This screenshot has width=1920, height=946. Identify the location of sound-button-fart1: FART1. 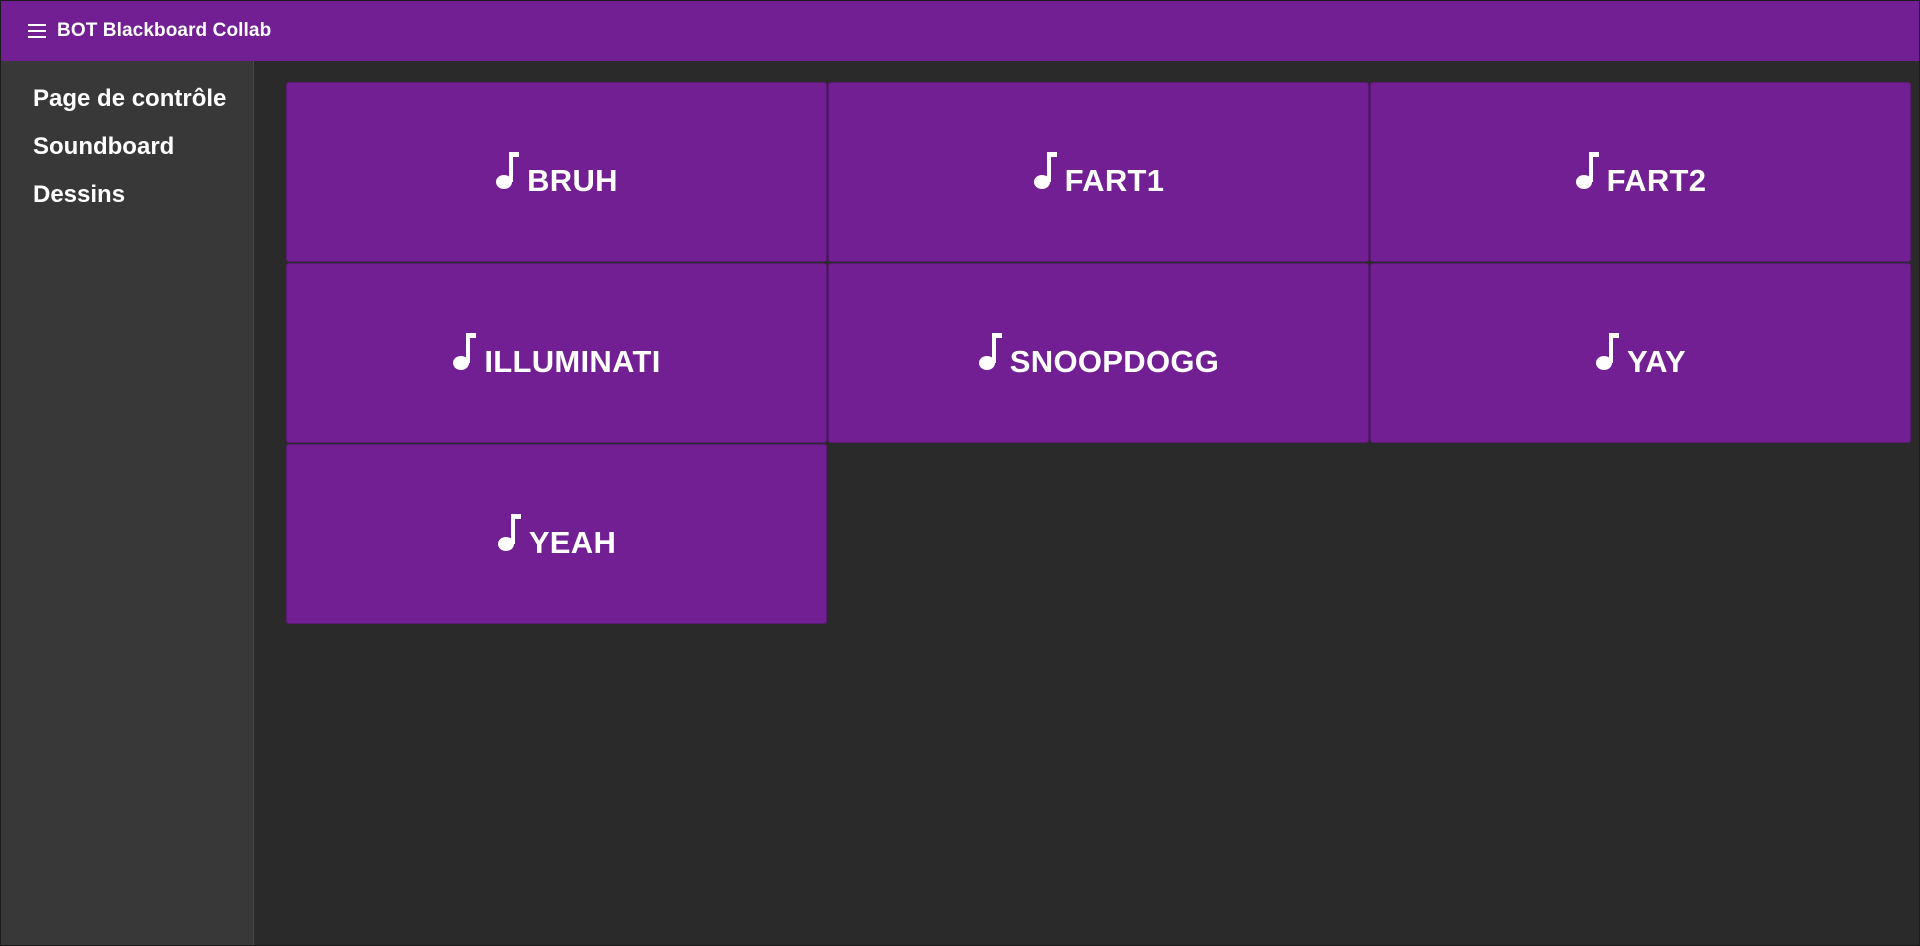
(1098, 172).